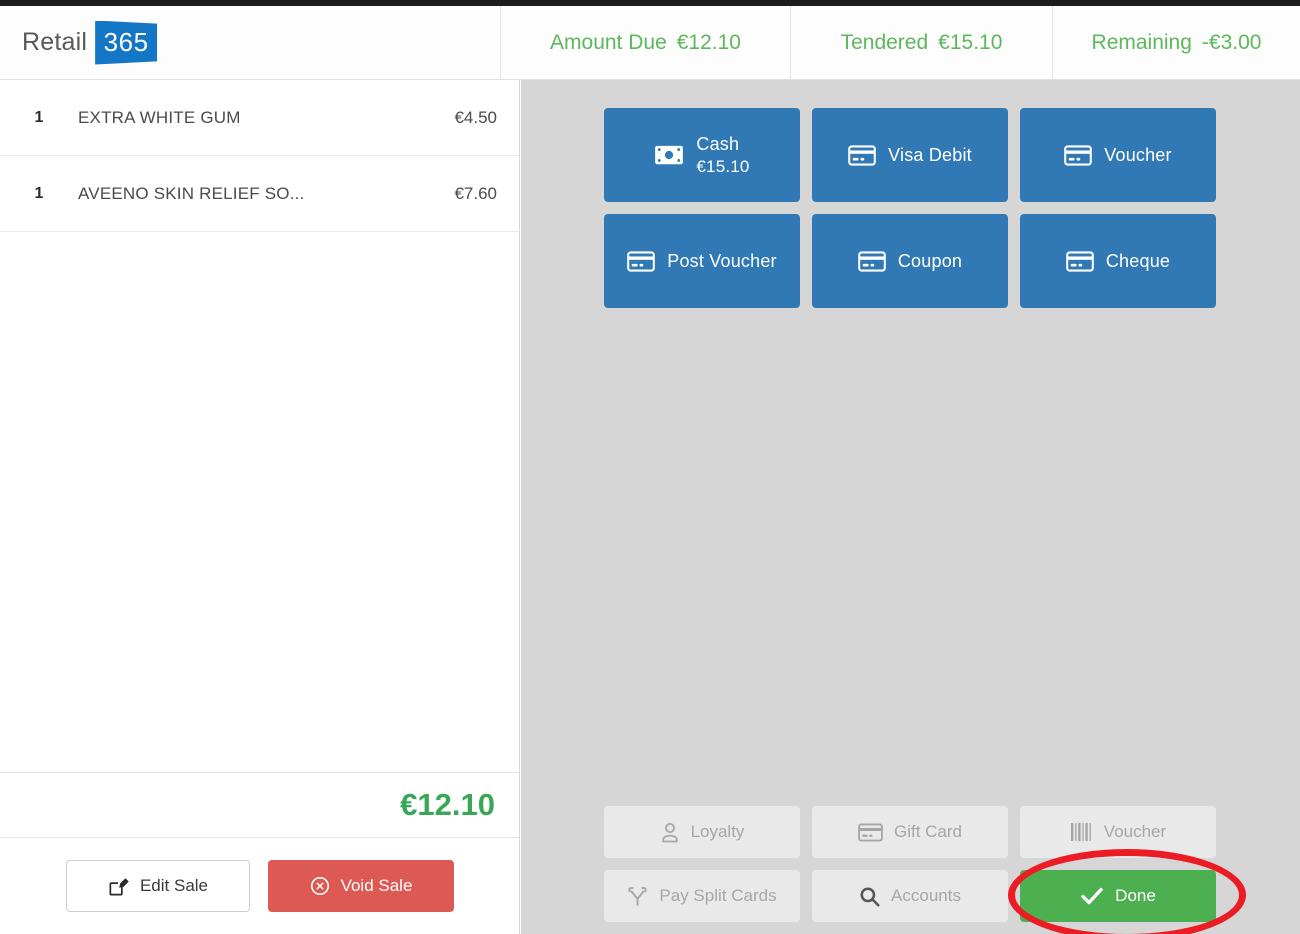 The width and height of the screenshot is (1300, 934). What do you see at coordinates (320, 886) in the screenshot?
I see `cancel-circle-icon` at bounding box center [320, 886].